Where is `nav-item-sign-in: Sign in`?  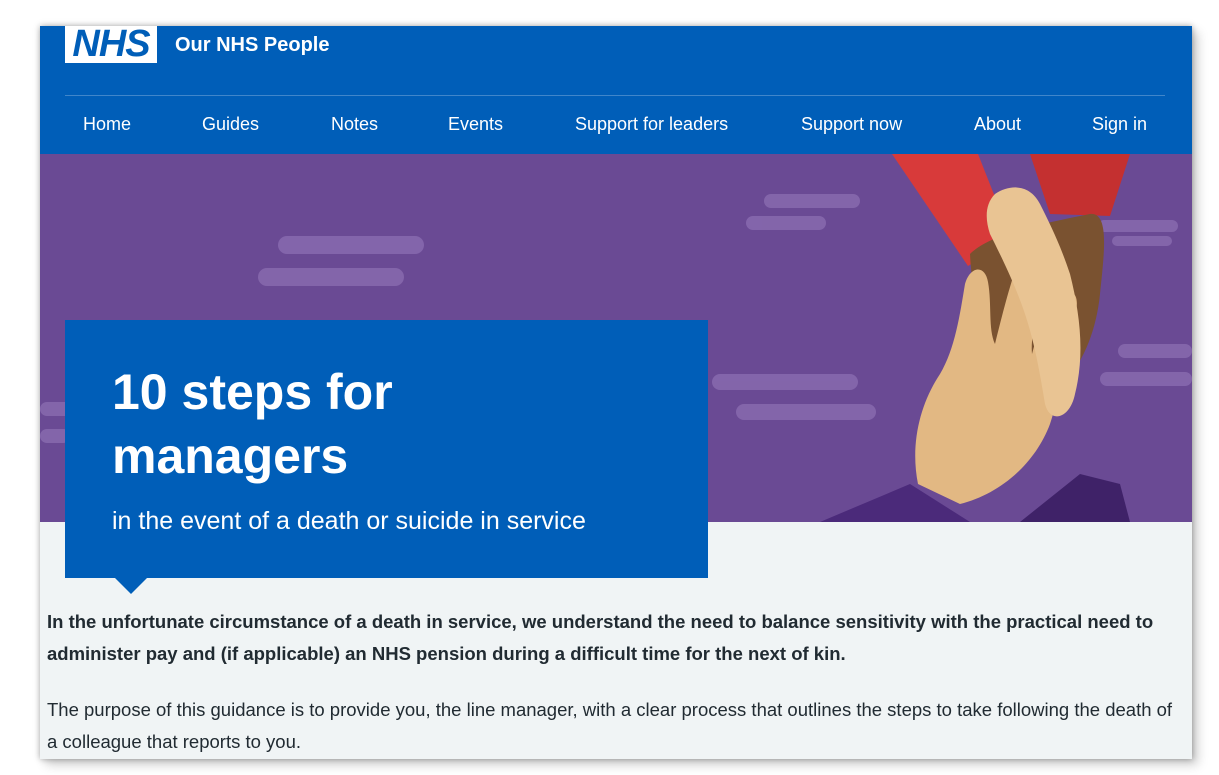 nav-item-sign-in: Sign in is located at coordinates (1119, 124).